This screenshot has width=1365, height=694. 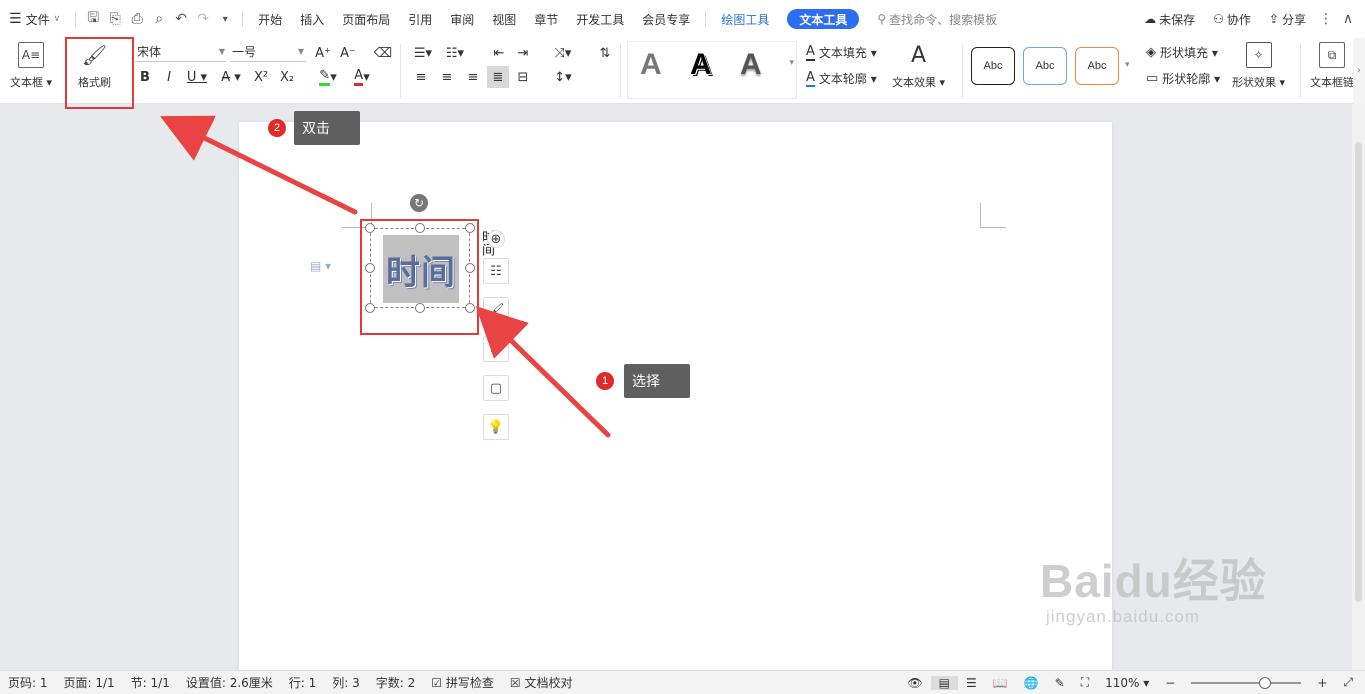 What do you see at coordinates (914, 683) in the screenshot?
I see `eye-icon: 👁` at bounding box center [914, 683].